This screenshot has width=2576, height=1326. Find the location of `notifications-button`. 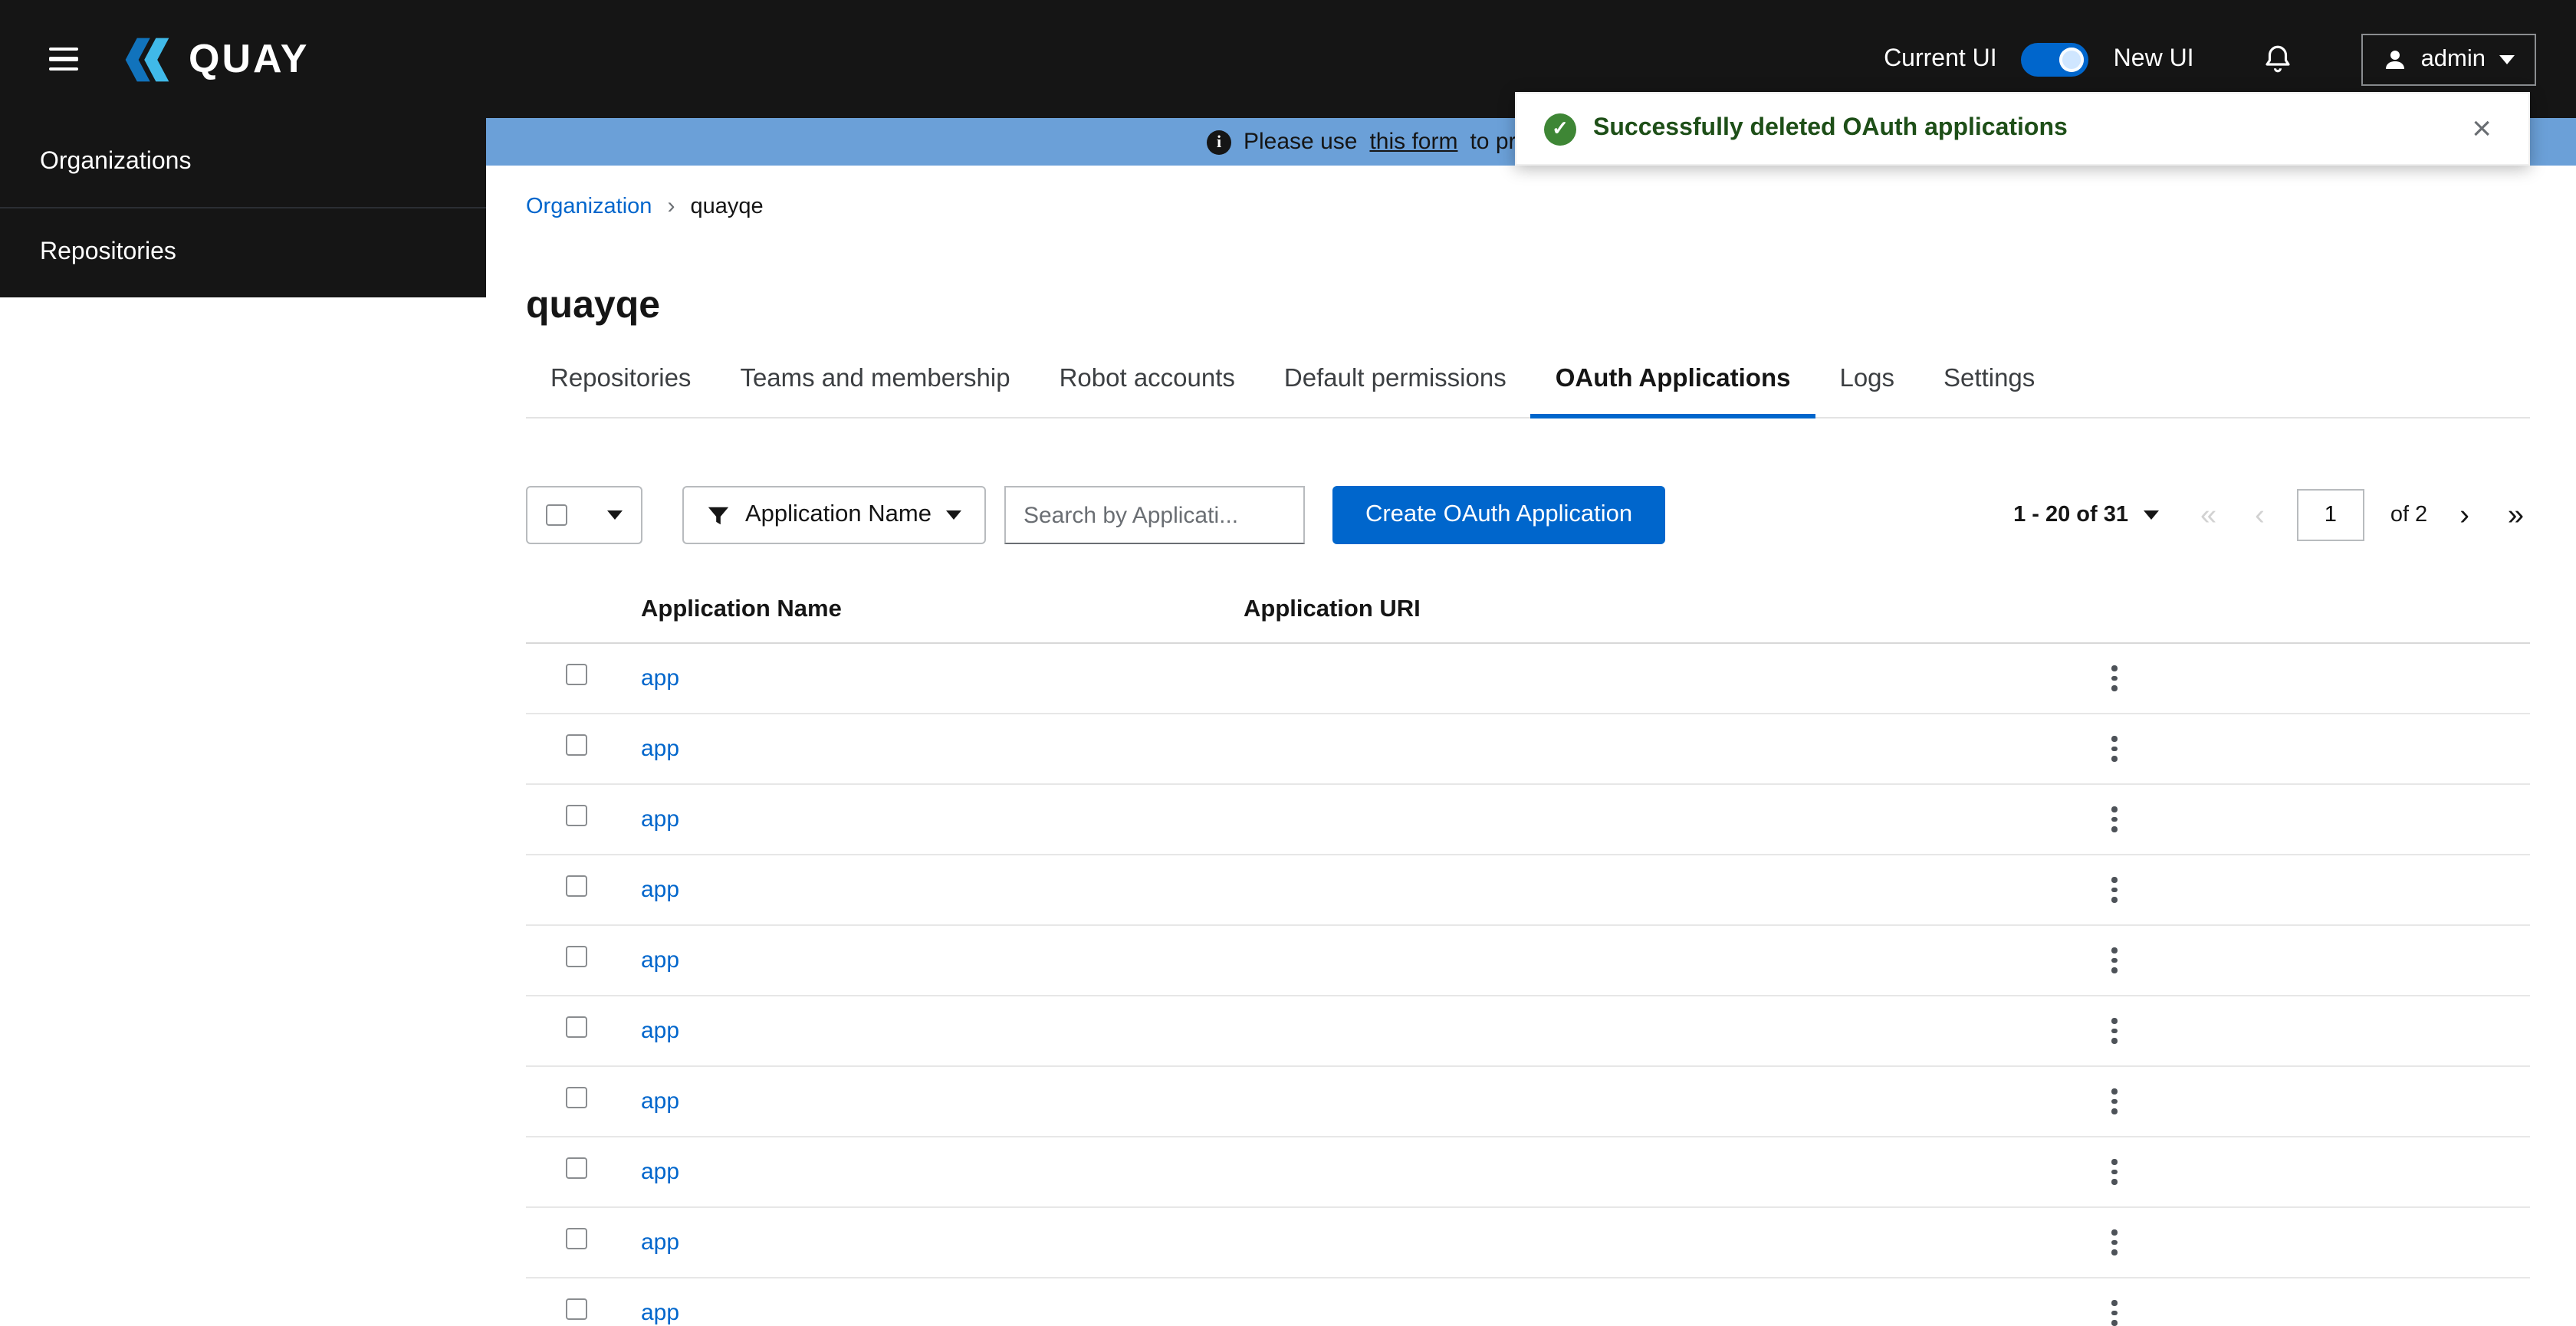

notifications-button is located at coordinates (2277, 59).